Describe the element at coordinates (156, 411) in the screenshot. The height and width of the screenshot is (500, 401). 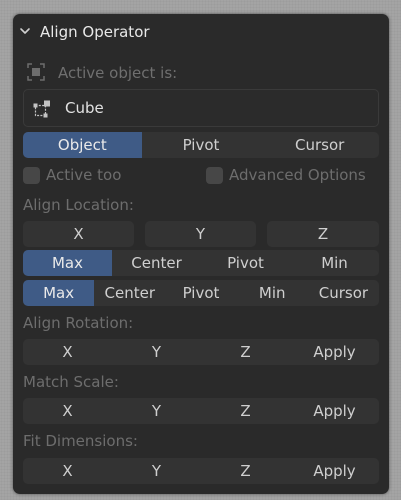
I see `scale-y-button: Y` at that location.